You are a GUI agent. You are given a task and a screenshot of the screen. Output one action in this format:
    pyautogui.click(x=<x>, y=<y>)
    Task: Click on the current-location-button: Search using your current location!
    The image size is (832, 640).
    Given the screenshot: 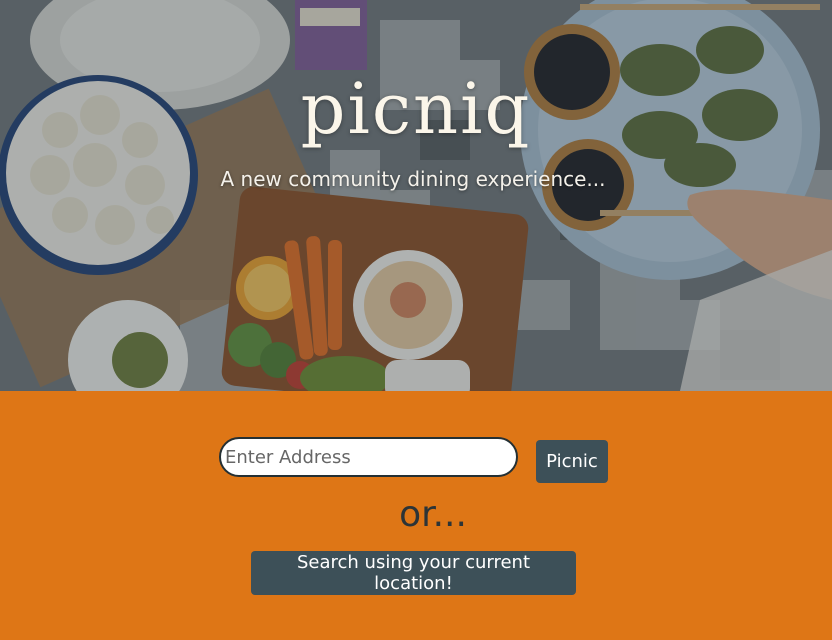 What is the action you would take?
    pyautogui.click(x=413, y=573)
    